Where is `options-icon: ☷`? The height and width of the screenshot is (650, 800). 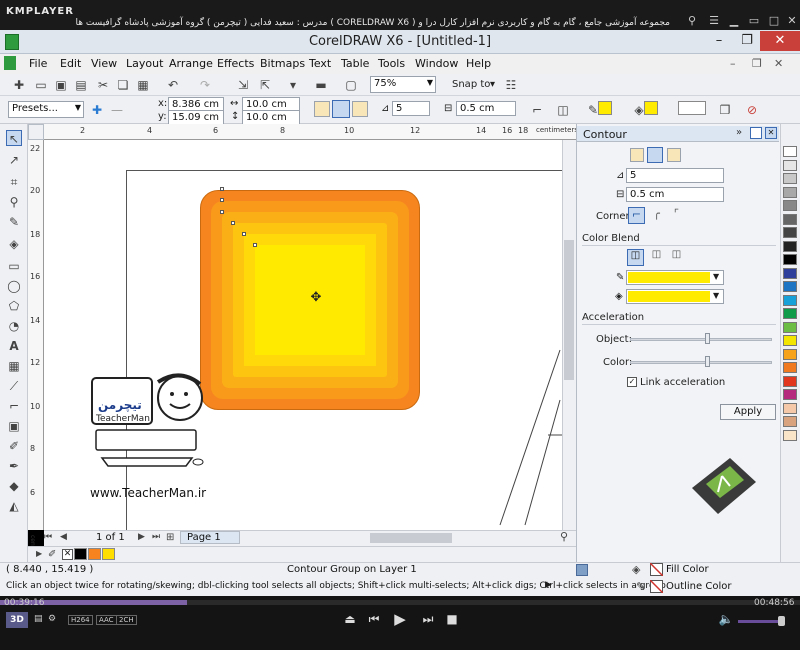 options-icon: ☷ is located at coordinates (511, 85).